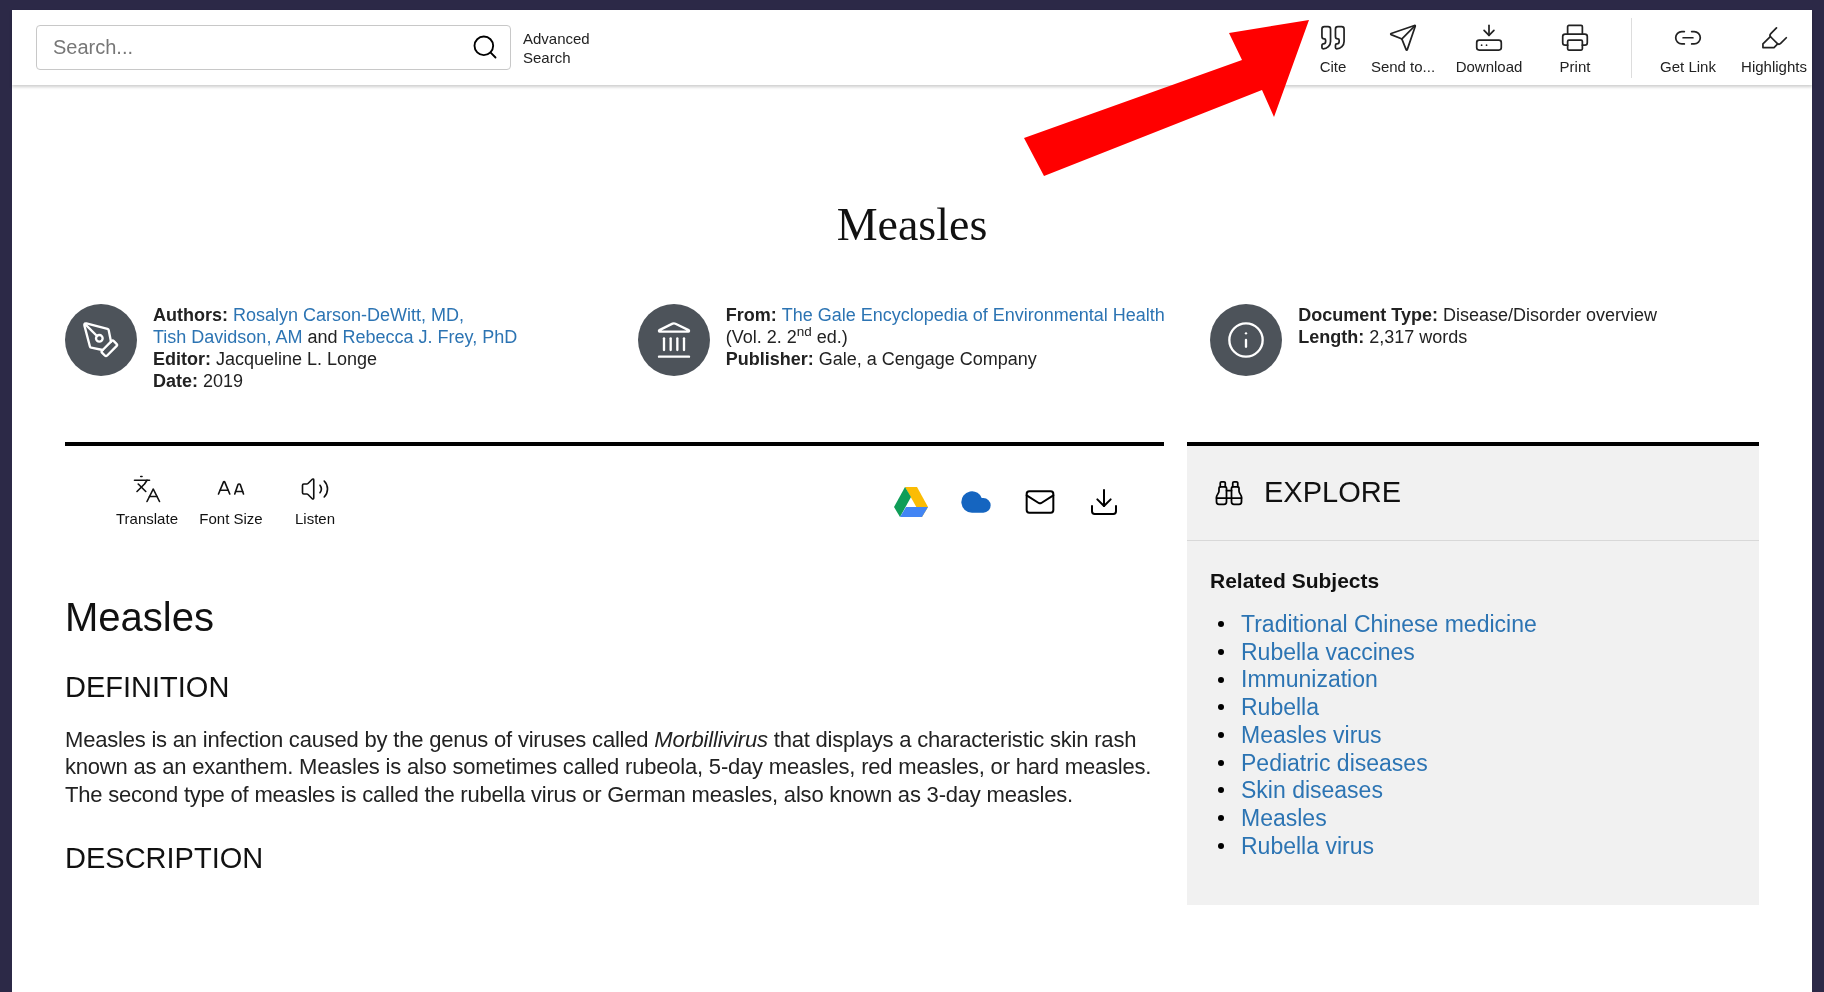  I want to click on article-heading: Measles, so click(140, 616).